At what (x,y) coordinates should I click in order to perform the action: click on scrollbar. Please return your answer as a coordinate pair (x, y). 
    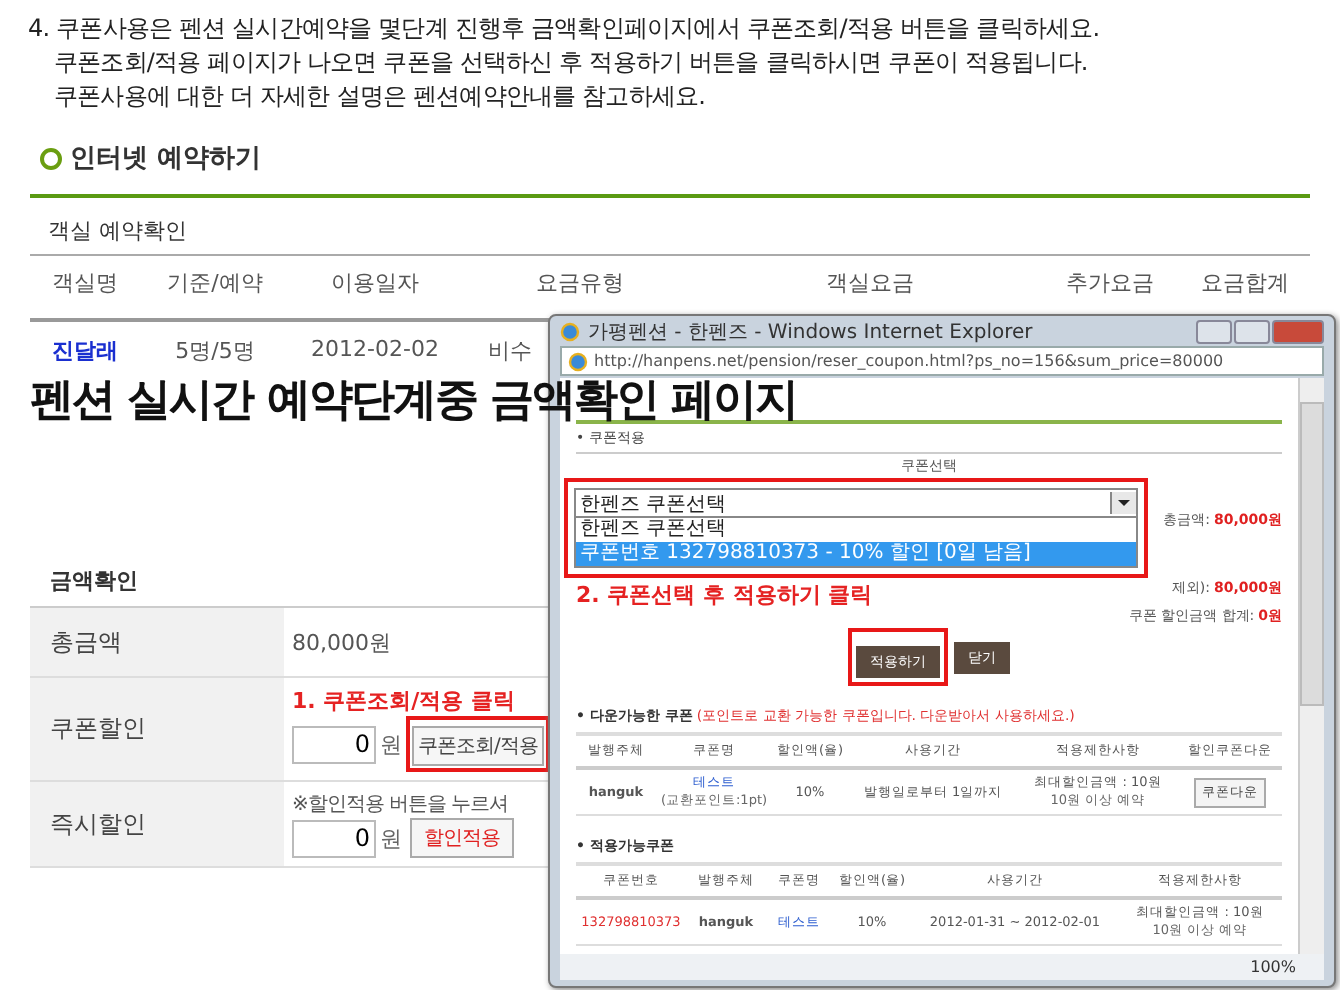
    Looking at the image, I should click on (1311, 666).